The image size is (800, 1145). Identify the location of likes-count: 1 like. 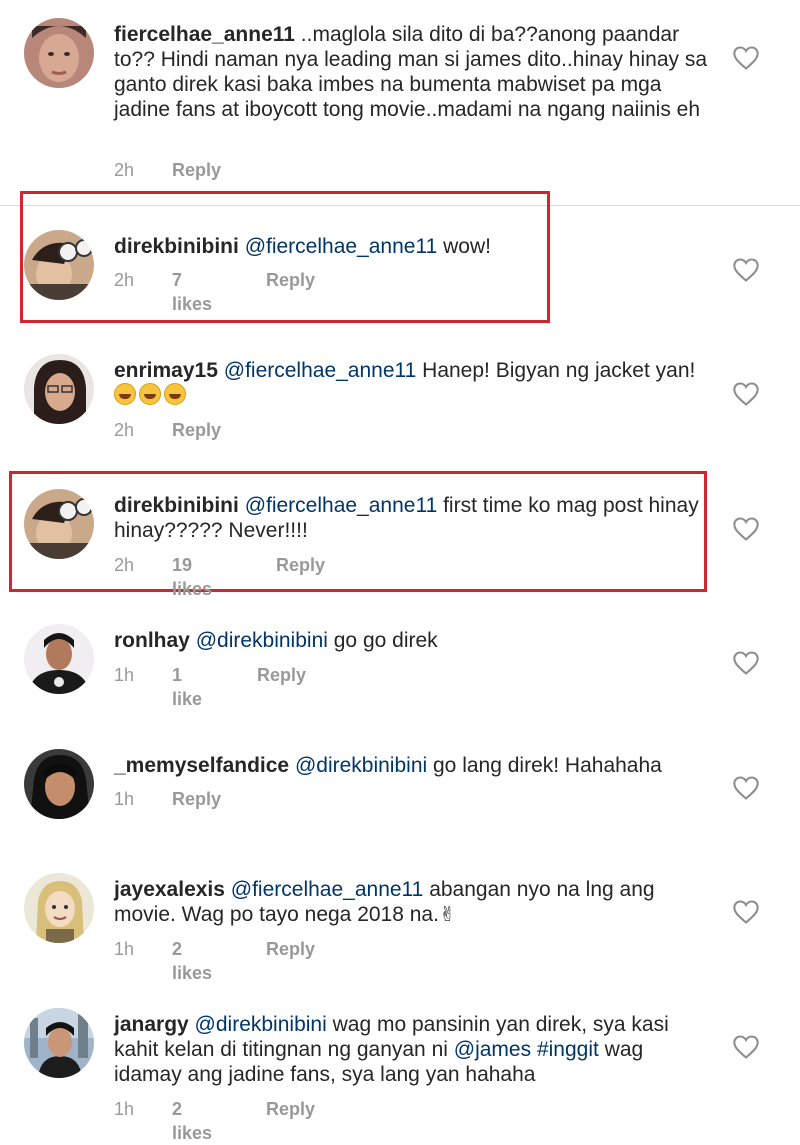
(187, 687).